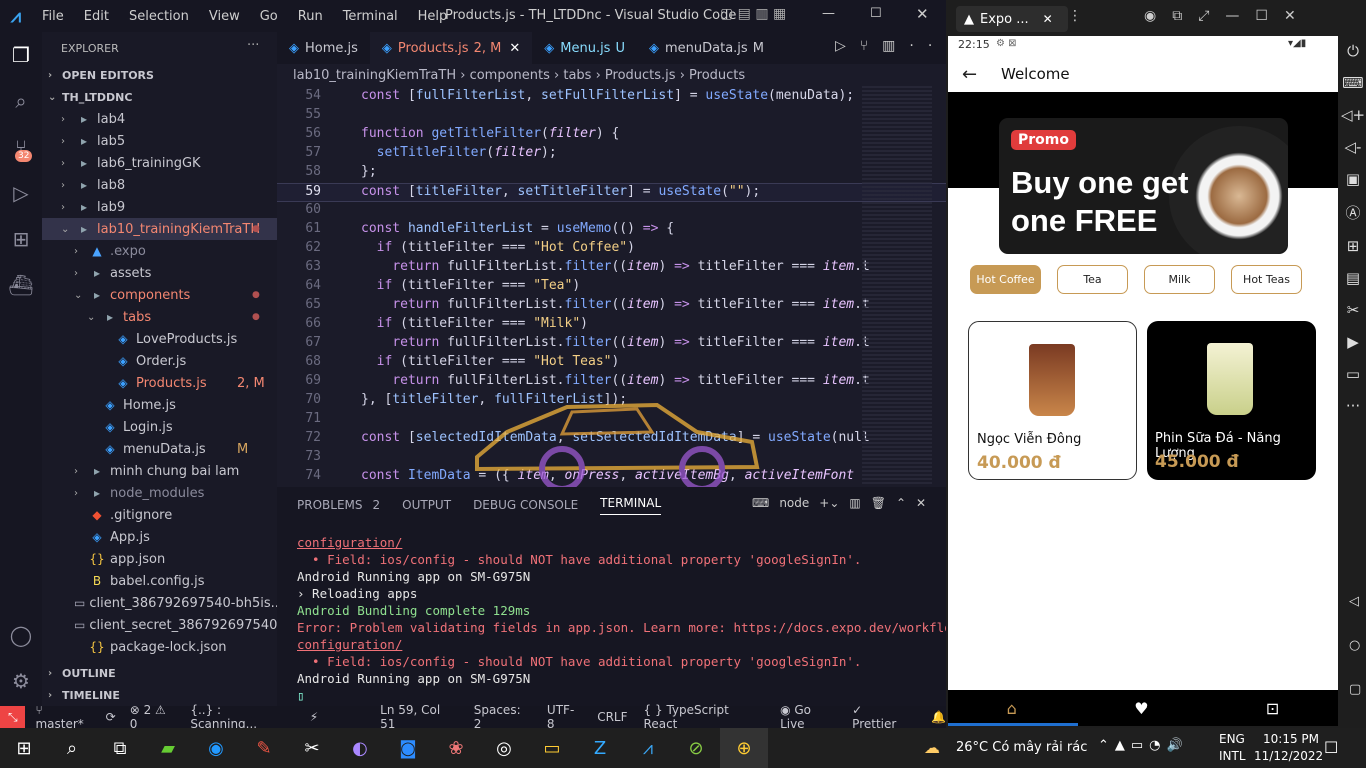 This screenshot has height=768, width=1366. What do you see at coordinates (878, 503) in the screenshot?
I see `trash-icon: 🗑` at bounding box center [878, 503].